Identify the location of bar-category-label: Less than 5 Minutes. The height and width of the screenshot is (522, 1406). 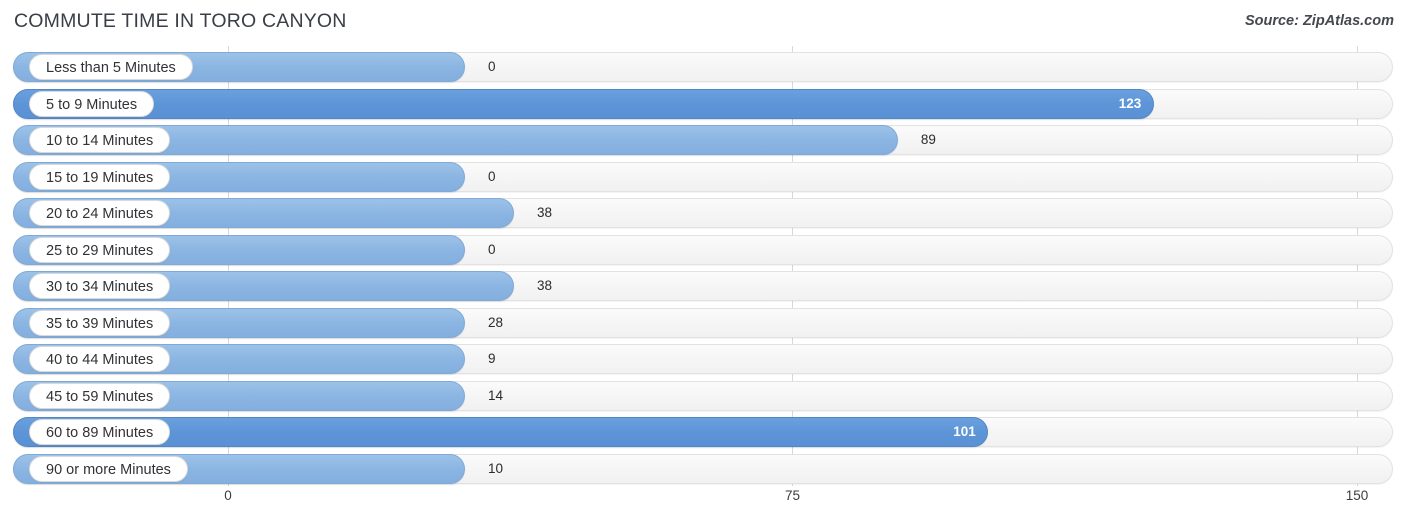
(111, 67).